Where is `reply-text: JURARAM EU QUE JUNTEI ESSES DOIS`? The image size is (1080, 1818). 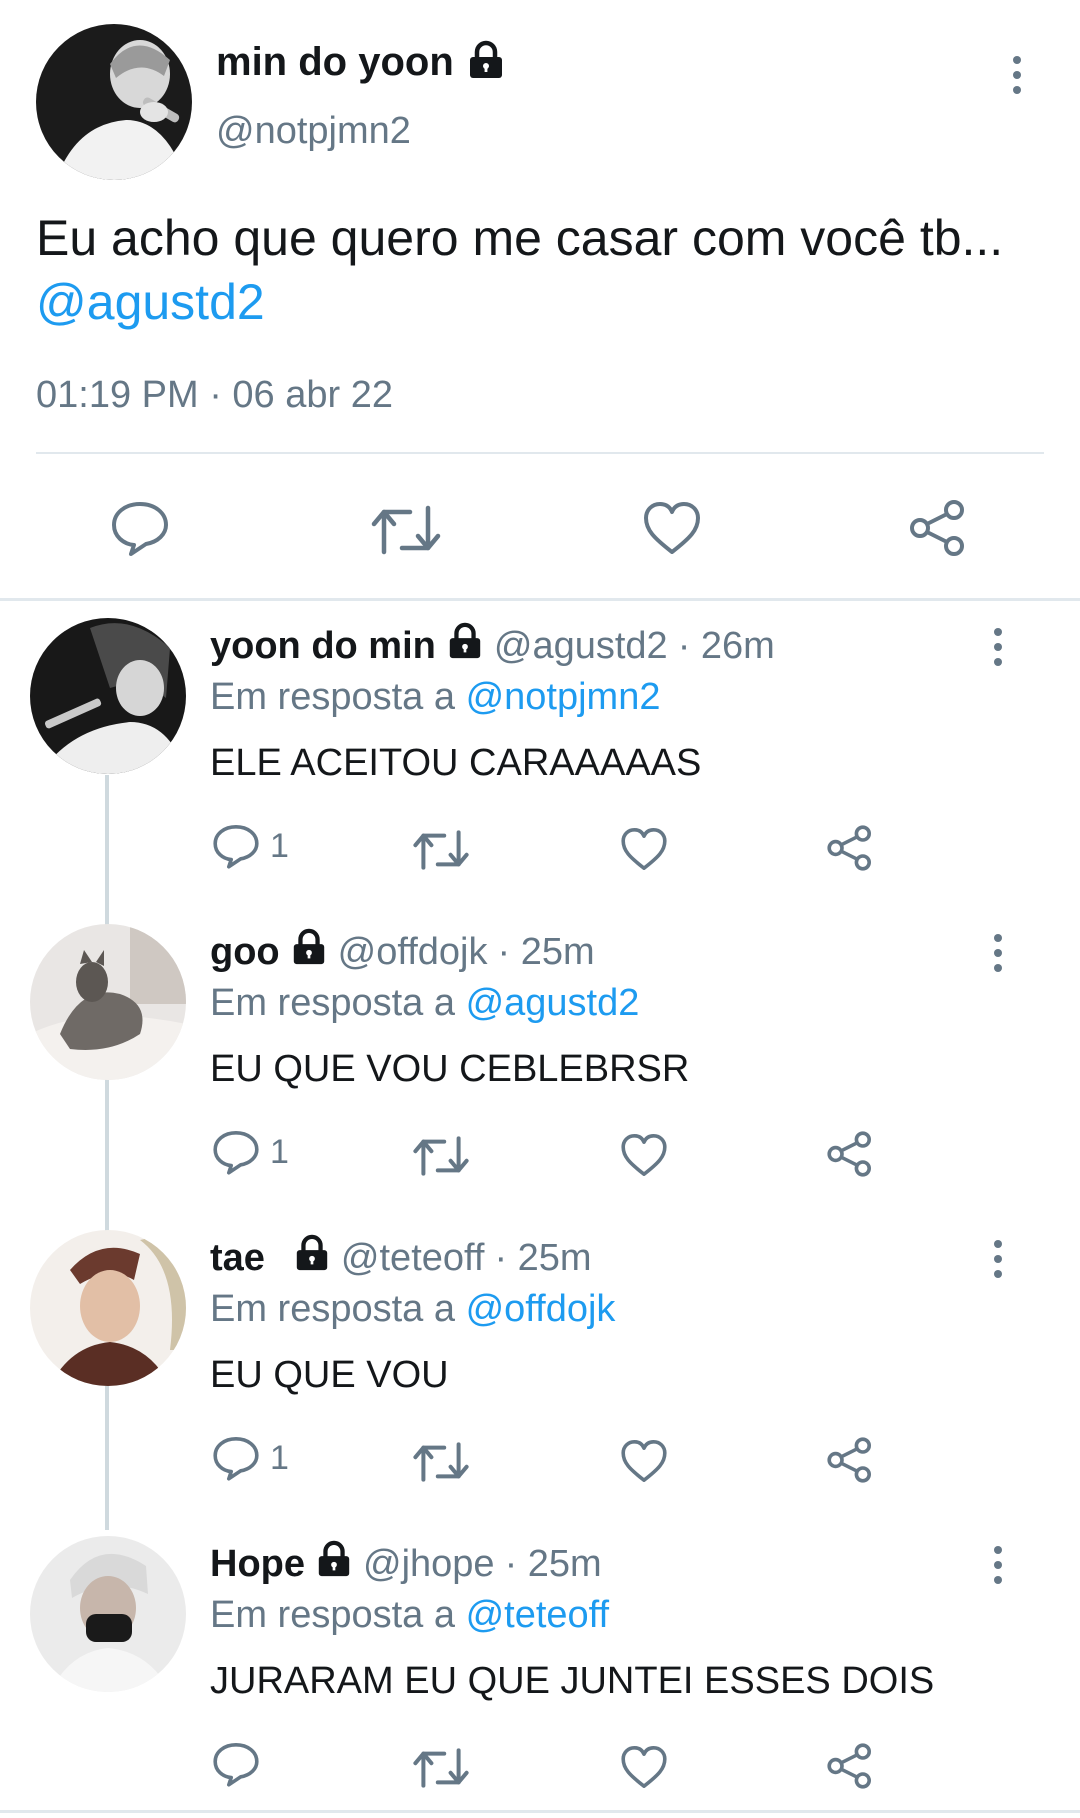
reply-text: JURARAM EU QUE JUNTEI ESSES DOIS is located at coordinates (572, 1681).